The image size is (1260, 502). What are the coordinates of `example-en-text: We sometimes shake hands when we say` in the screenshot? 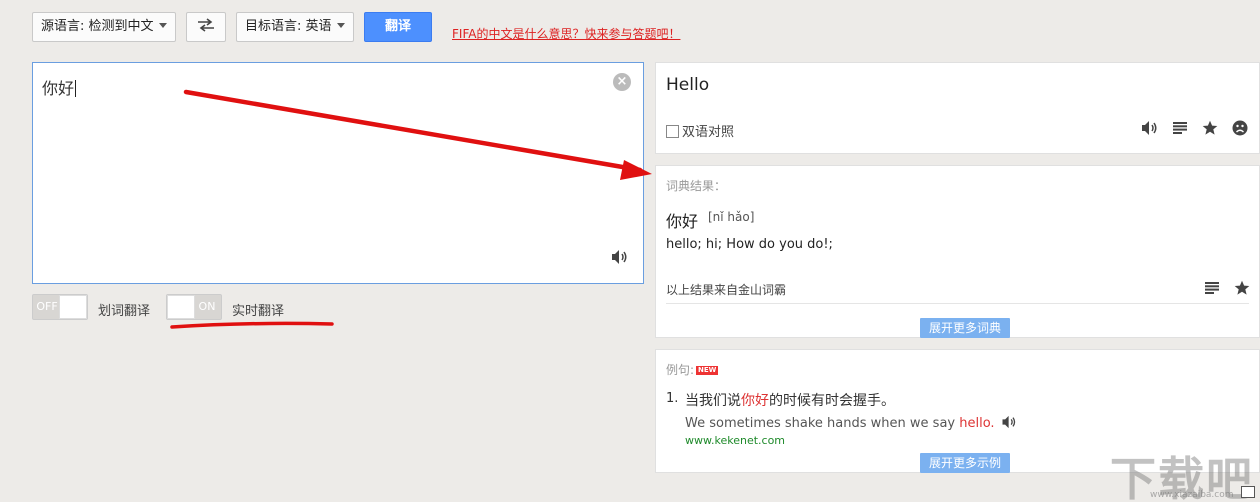 It's located at (822, 423).